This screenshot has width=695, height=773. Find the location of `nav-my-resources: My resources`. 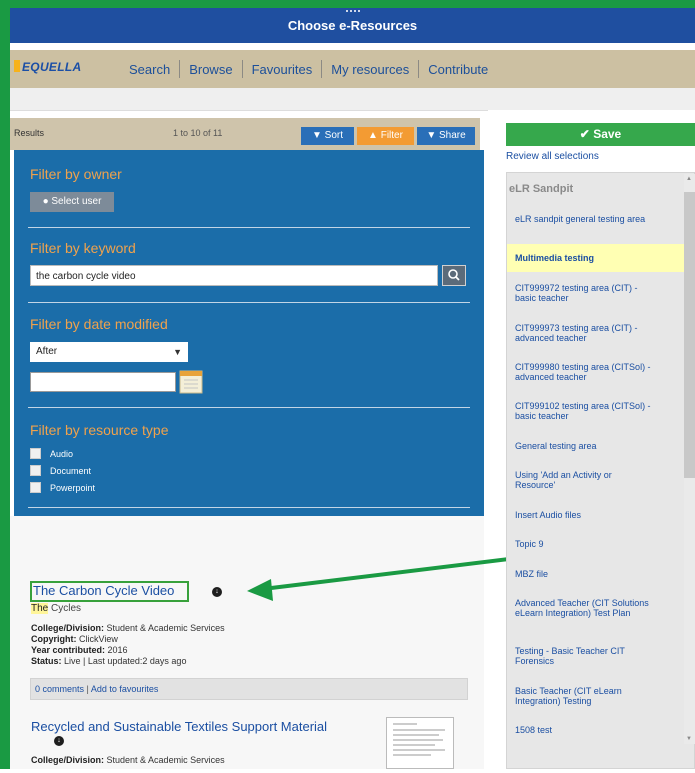

nav-my-resources: My resources is located at coordinates (370, 69).